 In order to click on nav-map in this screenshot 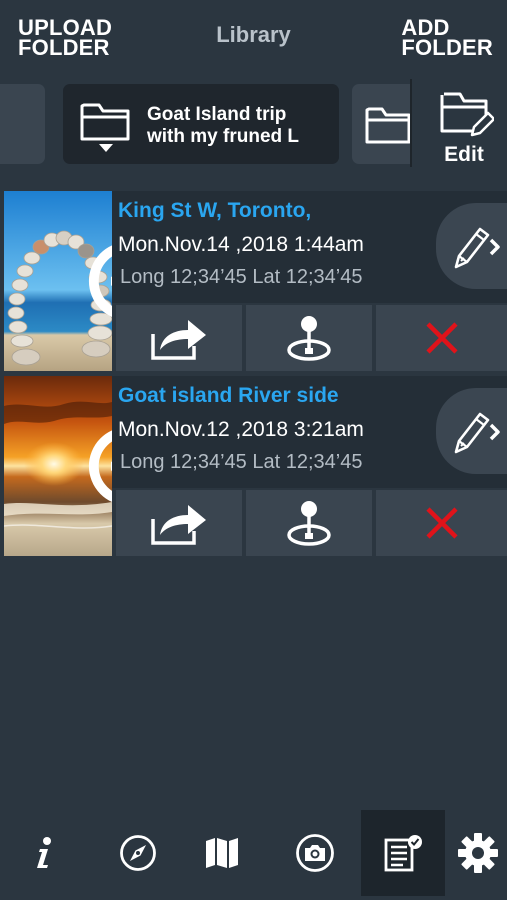, I will do `click(222, 853)`.